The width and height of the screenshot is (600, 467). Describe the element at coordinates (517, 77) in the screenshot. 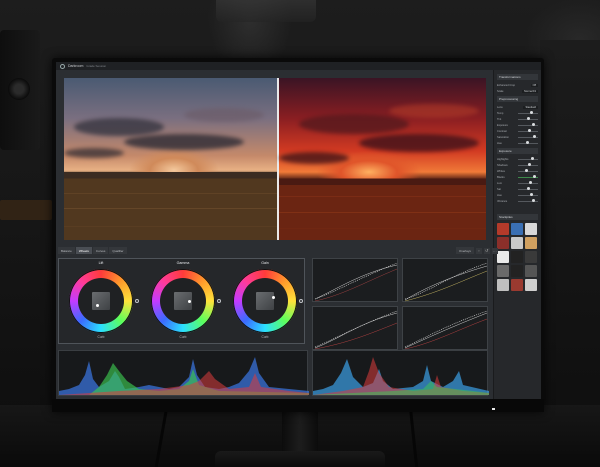

I see `section-header: Transformations` at that location.